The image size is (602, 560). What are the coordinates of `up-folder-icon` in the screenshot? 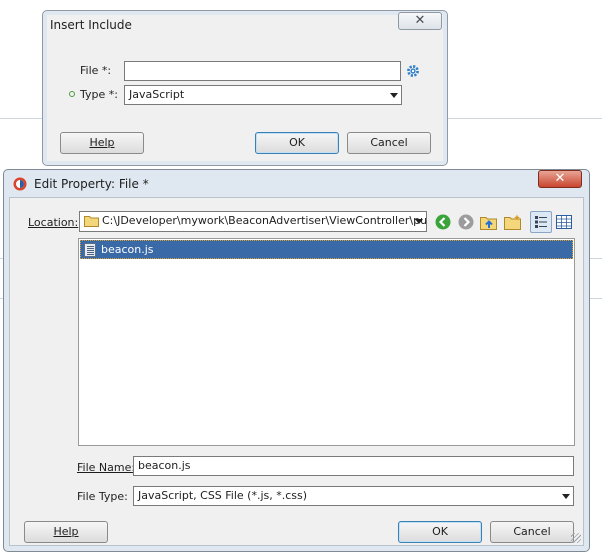 It's located at (489, 222).